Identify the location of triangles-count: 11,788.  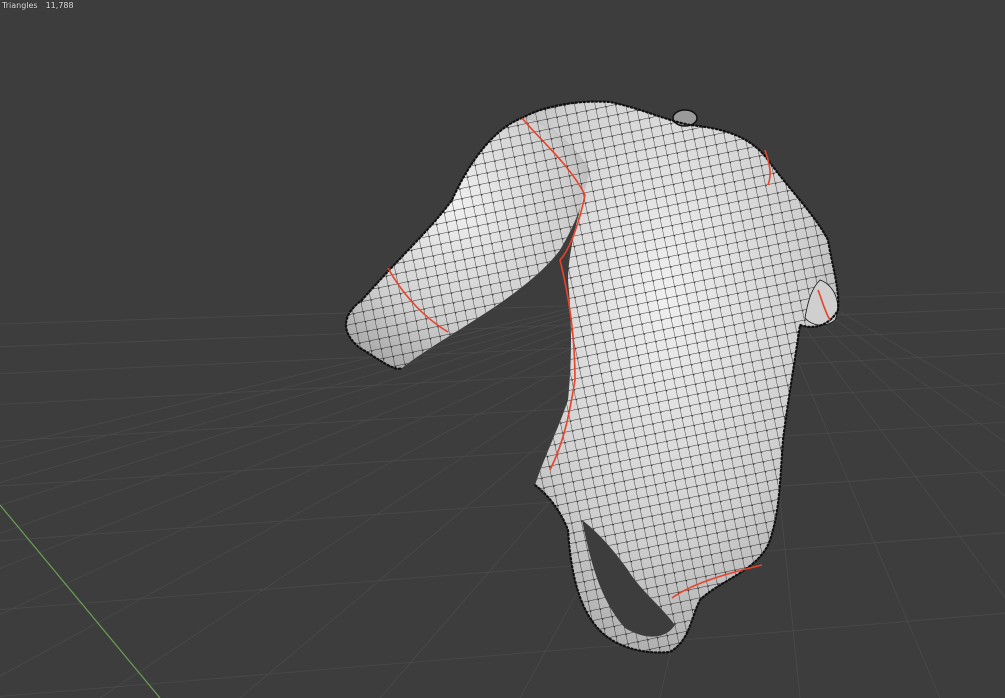
(59, 5).